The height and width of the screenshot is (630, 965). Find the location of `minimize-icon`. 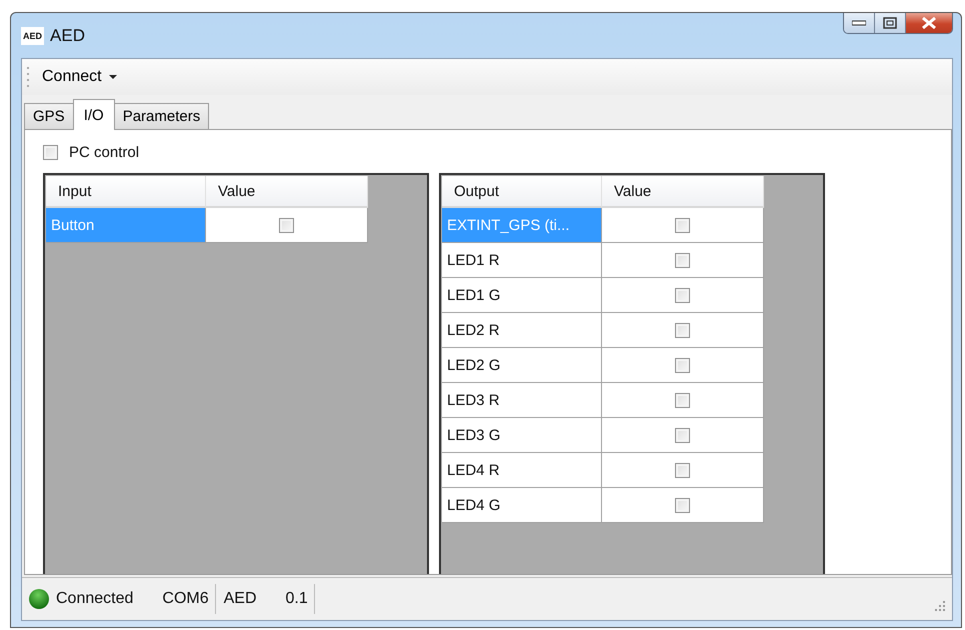

minimize-icon is located at coordinates (859, 23).